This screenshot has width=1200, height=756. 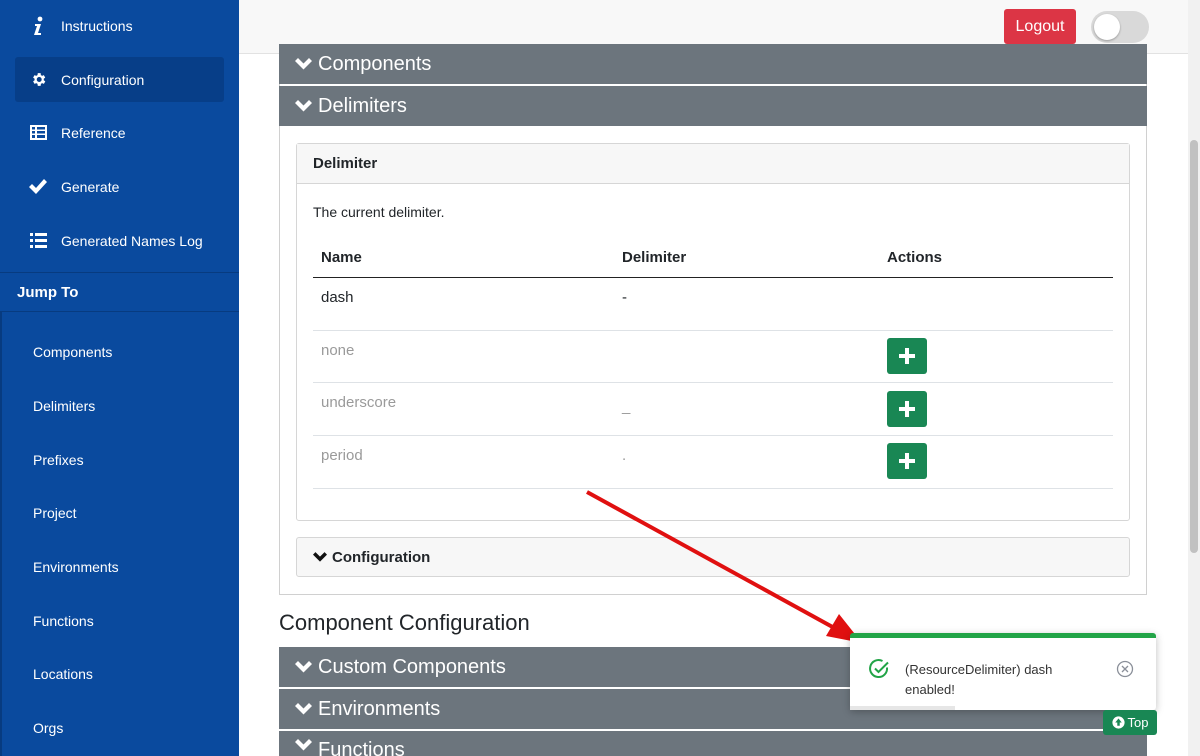 I want to click on scrollbar-thumb, so click(x=1194, y=346).